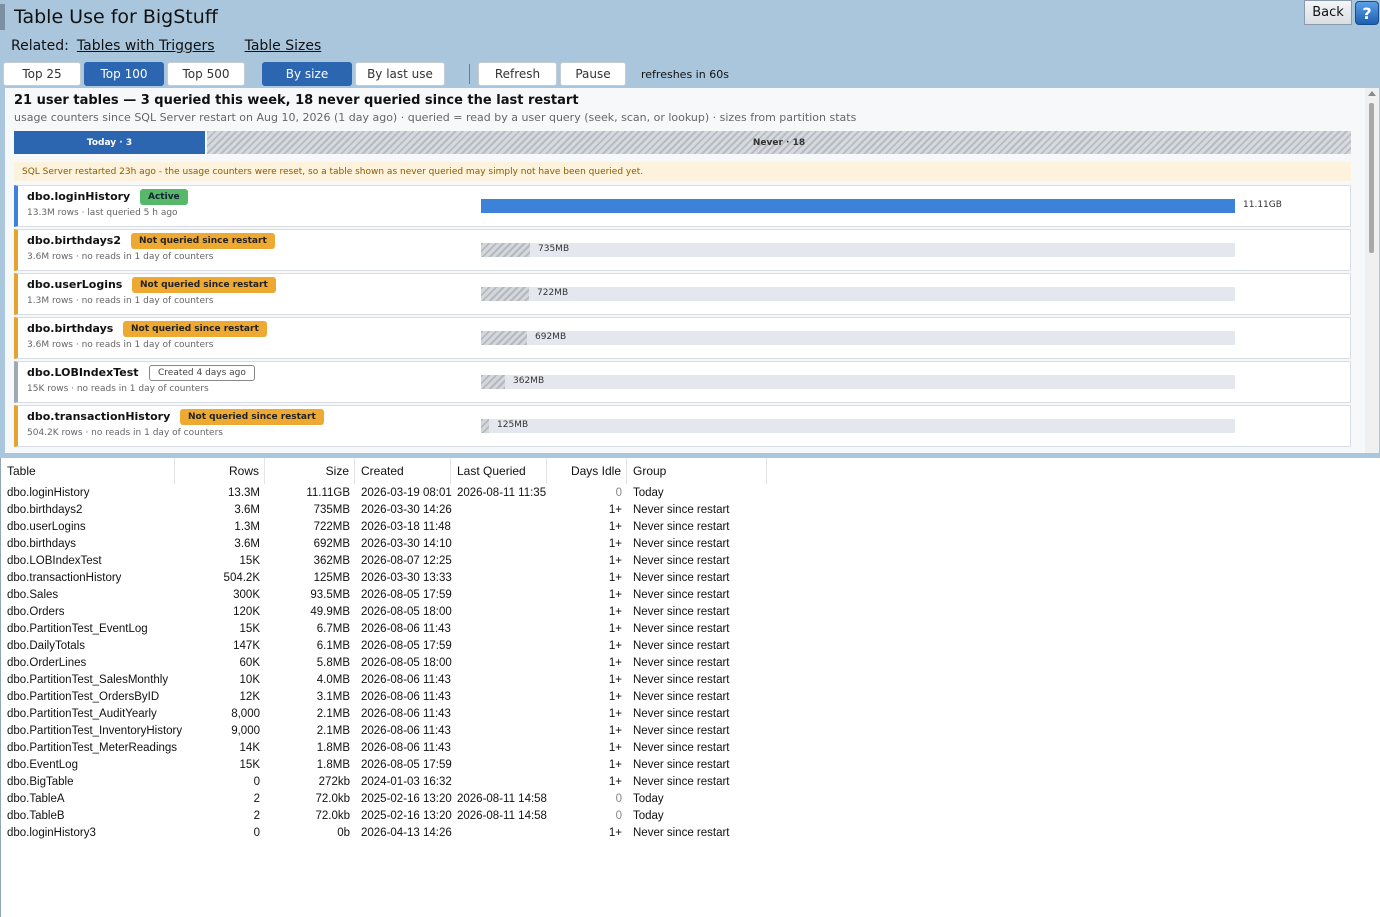  I want to click on size-label: 362MB, so click(529, 381).